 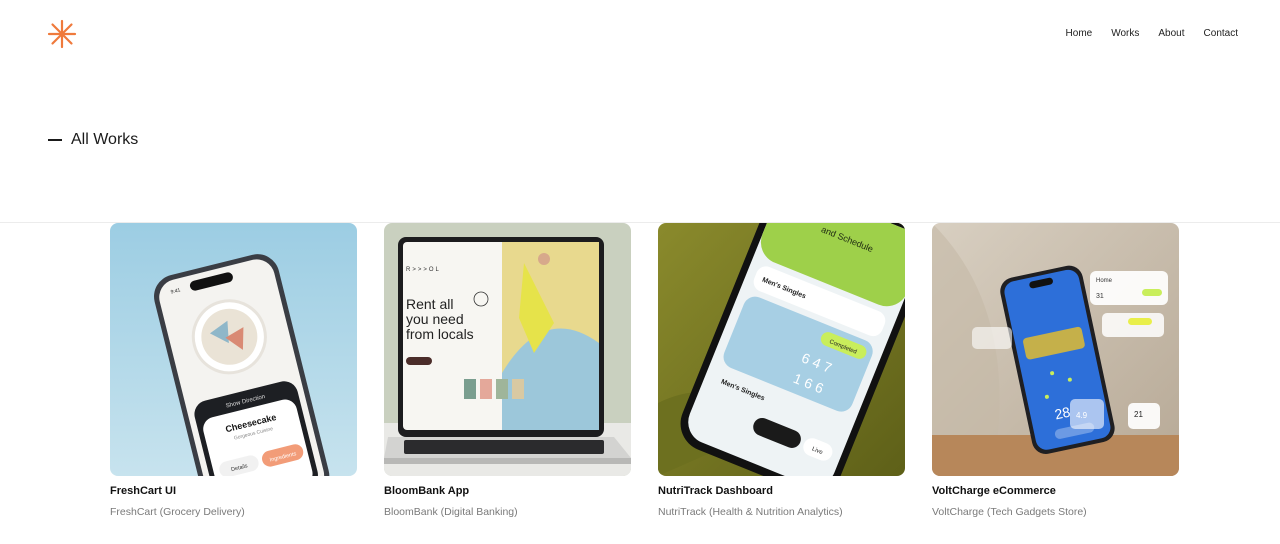 What do you see at coordinates (62, 34) in the screenshot?
I see `asterisk-logo-icon` at bounding box center [62, 34].